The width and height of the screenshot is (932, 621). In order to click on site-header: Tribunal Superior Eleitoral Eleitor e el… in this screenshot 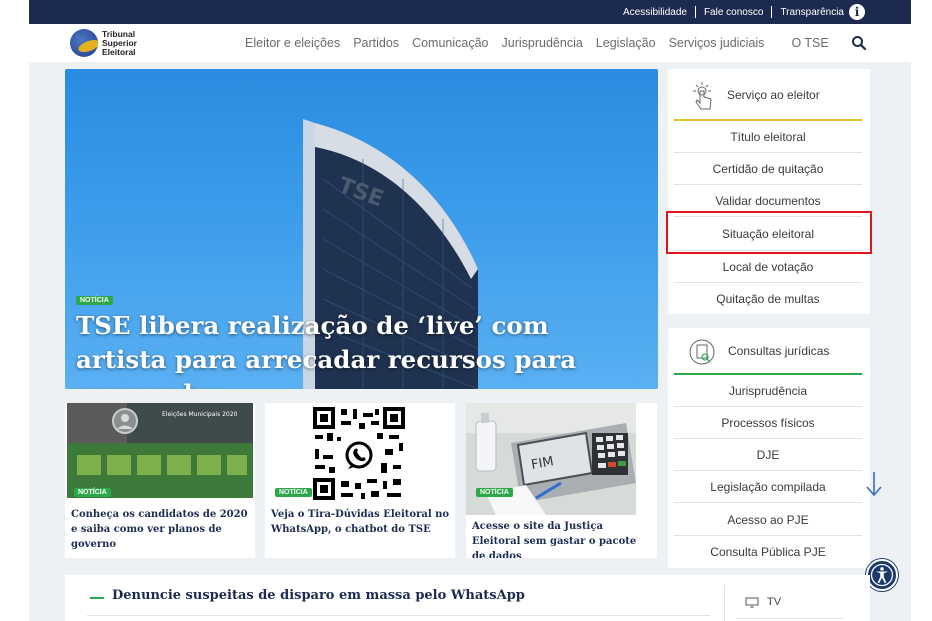, I will do `click(470, 43)`.